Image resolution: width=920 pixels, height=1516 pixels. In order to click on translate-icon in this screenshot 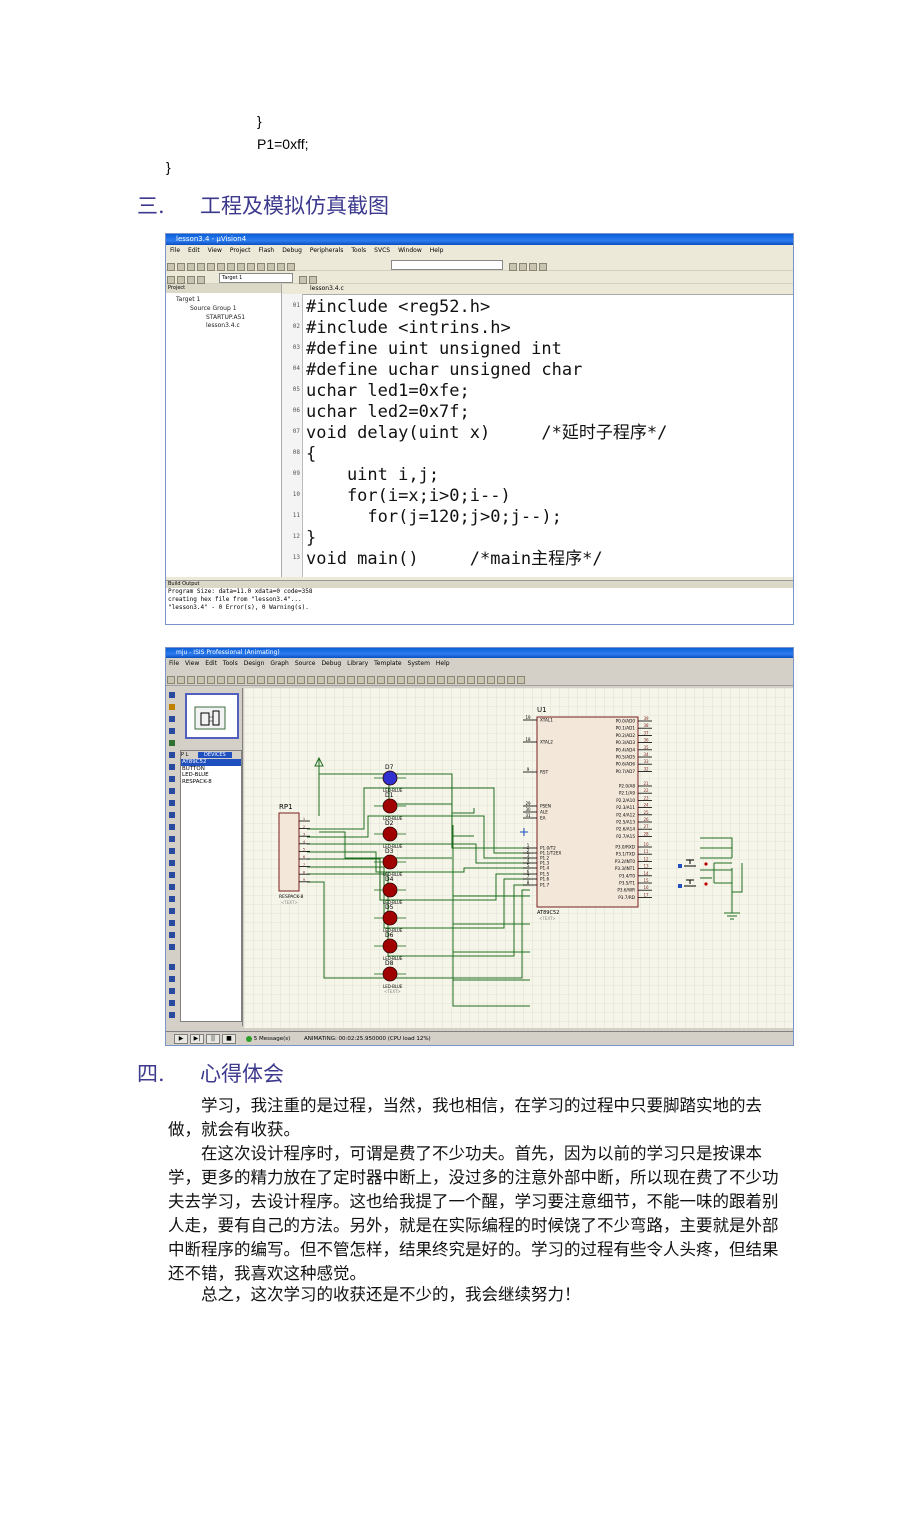, I will do `click(171, 280)`.